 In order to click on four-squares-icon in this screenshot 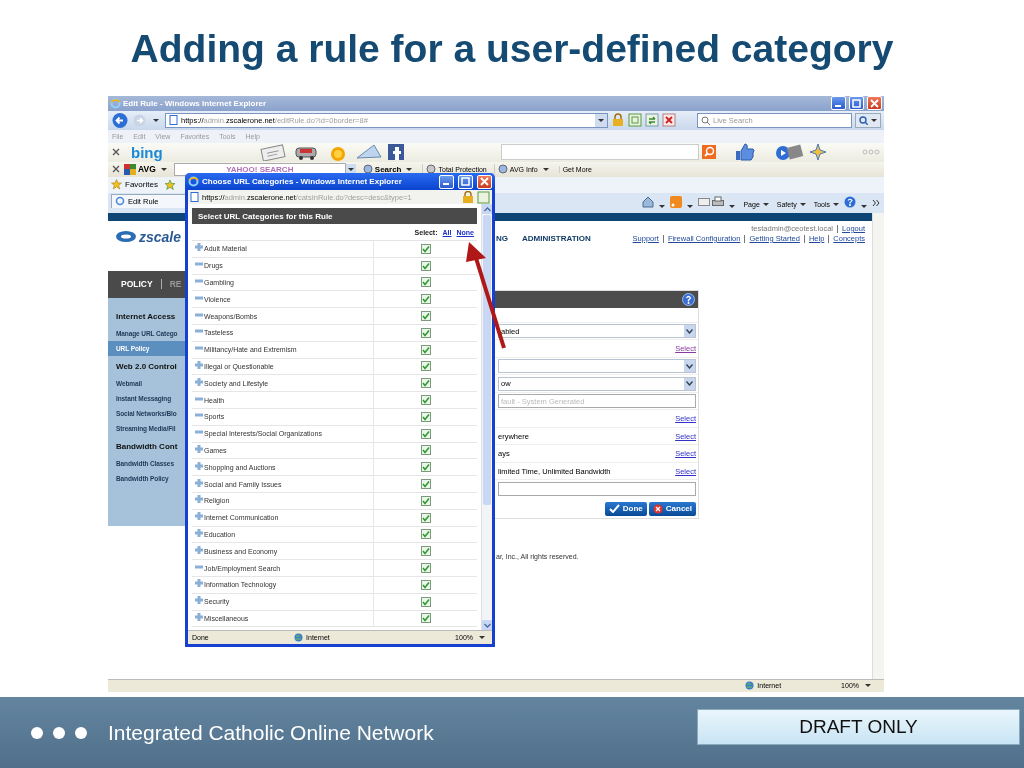, I will do `click(130, 169)`.